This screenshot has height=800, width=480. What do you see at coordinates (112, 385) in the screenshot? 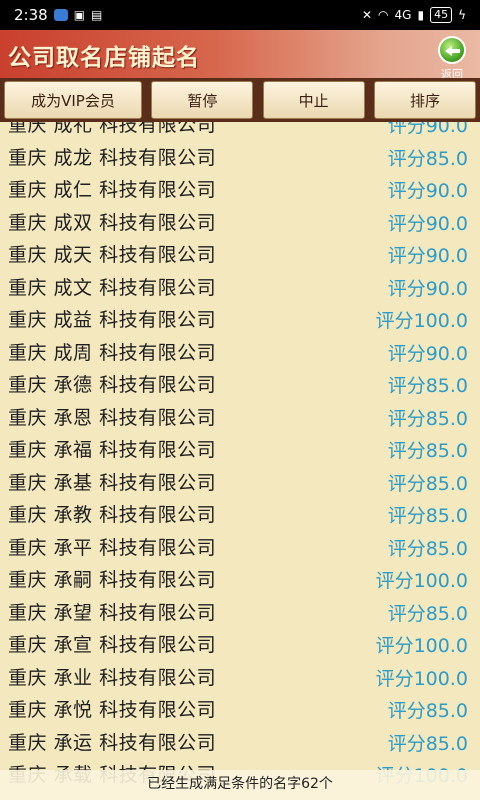
I see `company-name: 重庆 承德 科技有限公司` at bounding box center [112, 385].